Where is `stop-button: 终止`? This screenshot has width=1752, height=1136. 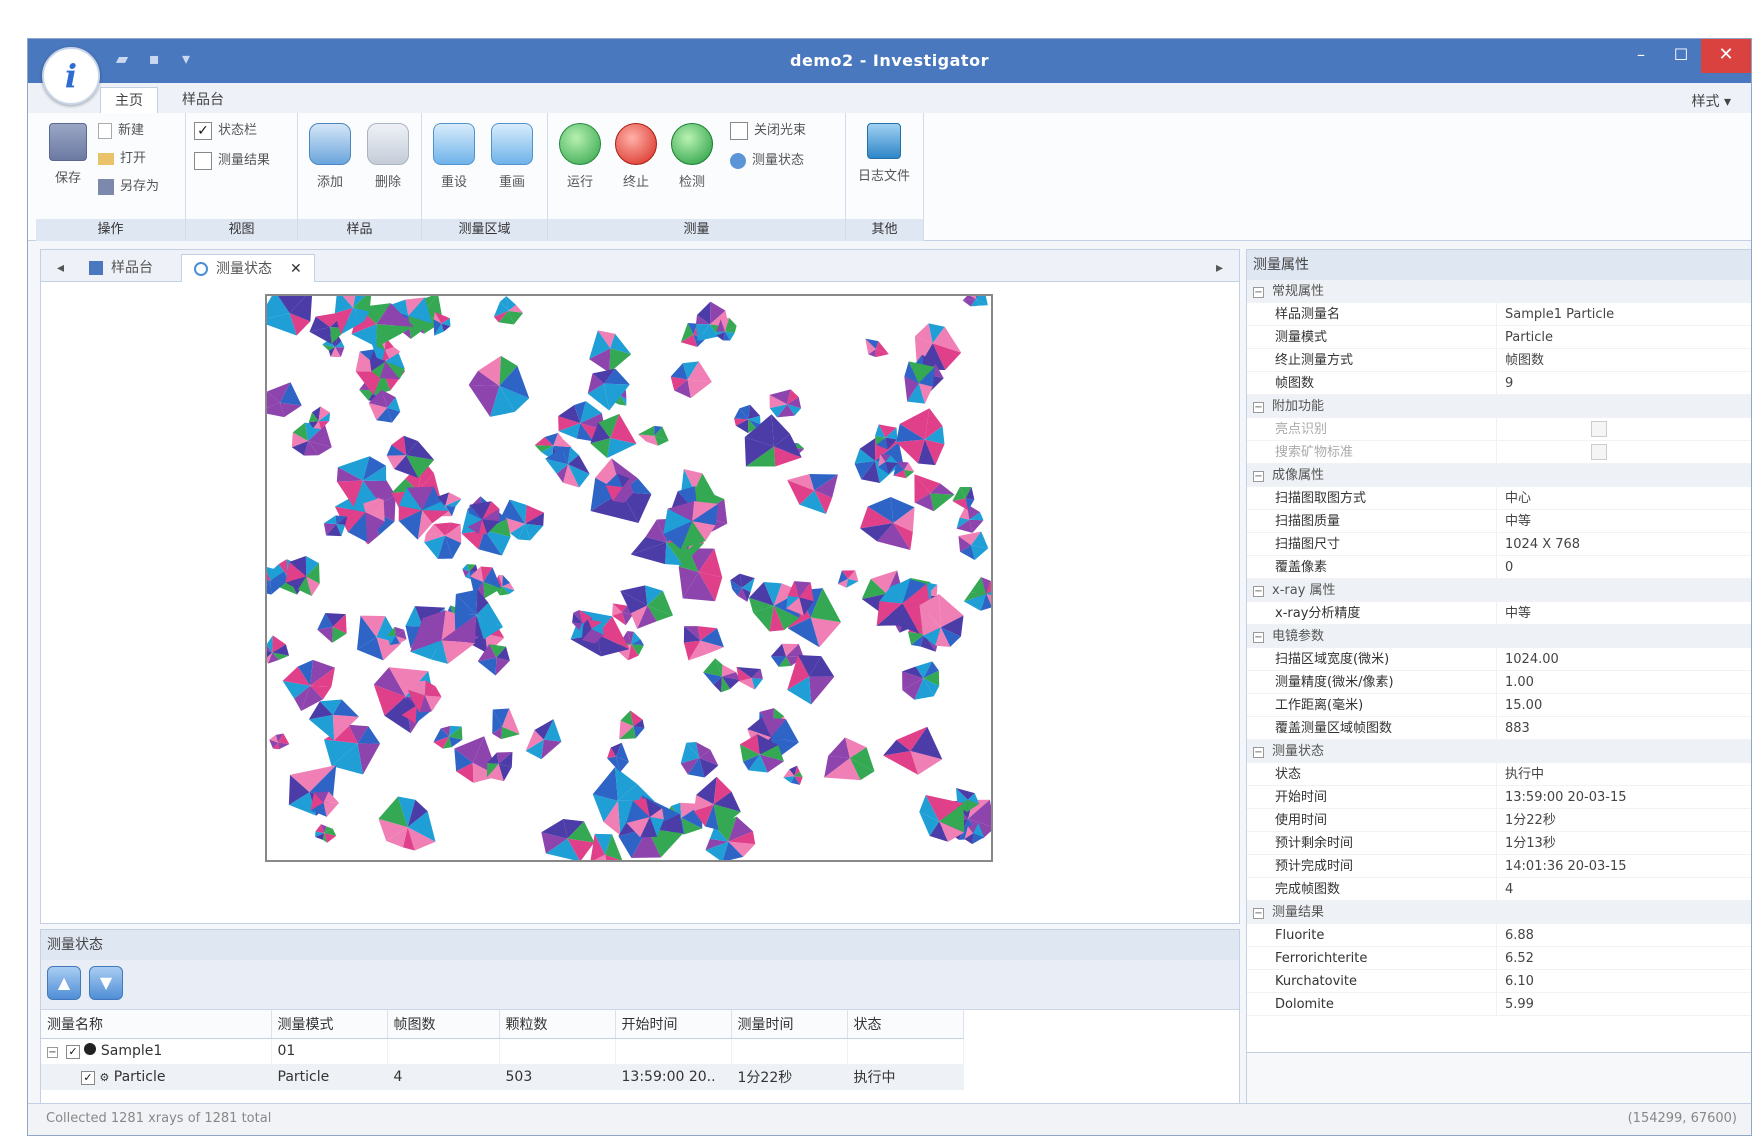
stop-button: 终止 is located at coordinates (636, 156).